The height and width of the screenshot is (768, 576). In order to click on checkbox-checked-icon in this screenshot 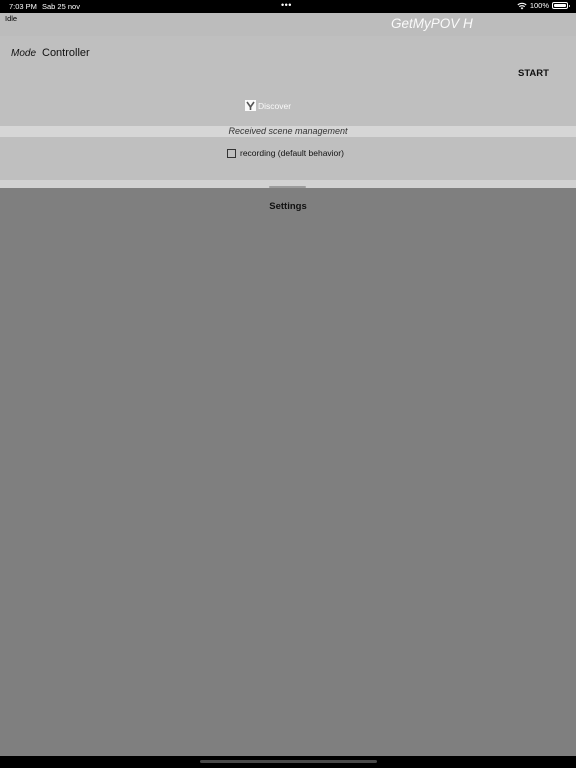, I will do `click(250, 105)`.